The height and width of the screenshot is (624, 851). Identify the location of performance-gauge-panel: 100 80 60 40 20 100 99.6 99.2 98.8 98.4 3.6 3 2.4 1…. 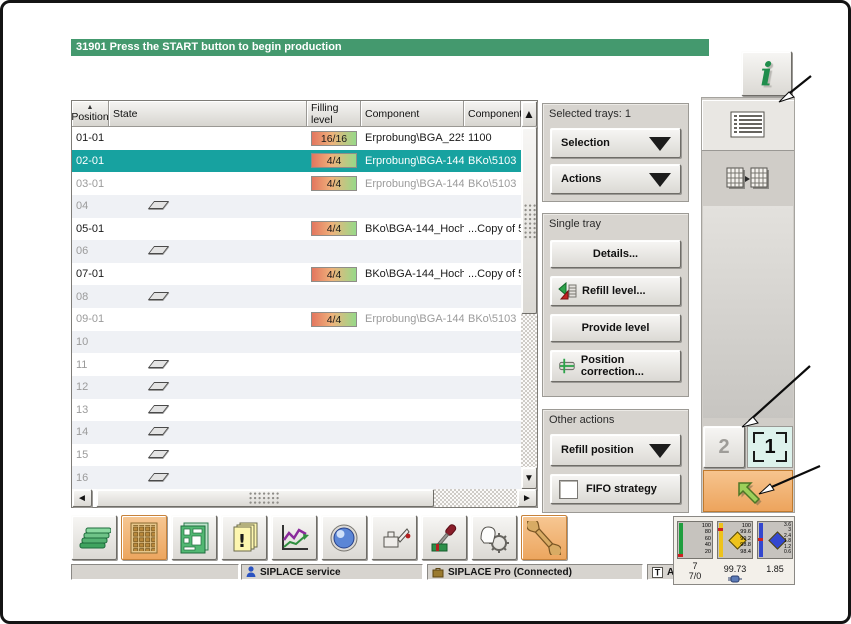
(734, 550).